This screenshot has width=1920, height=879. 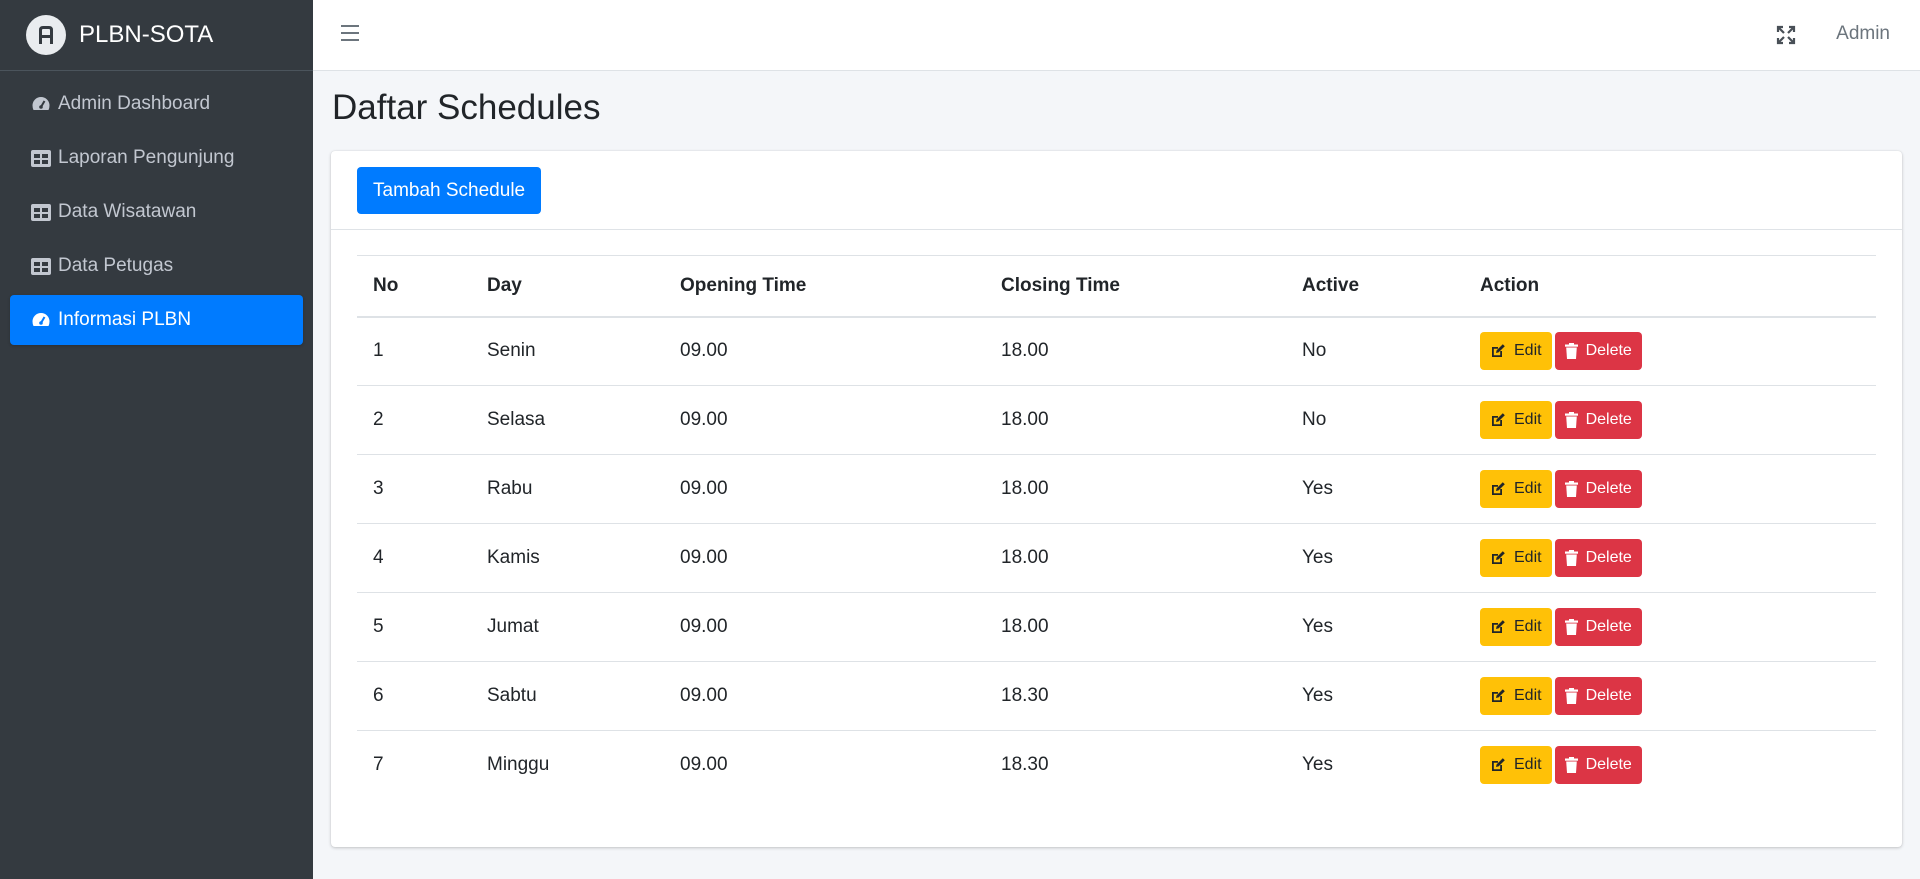 I want to click on table-row: 5 Jumat 09.00 18.00 Yes Edit Delete, so click(x=1116, y=627).